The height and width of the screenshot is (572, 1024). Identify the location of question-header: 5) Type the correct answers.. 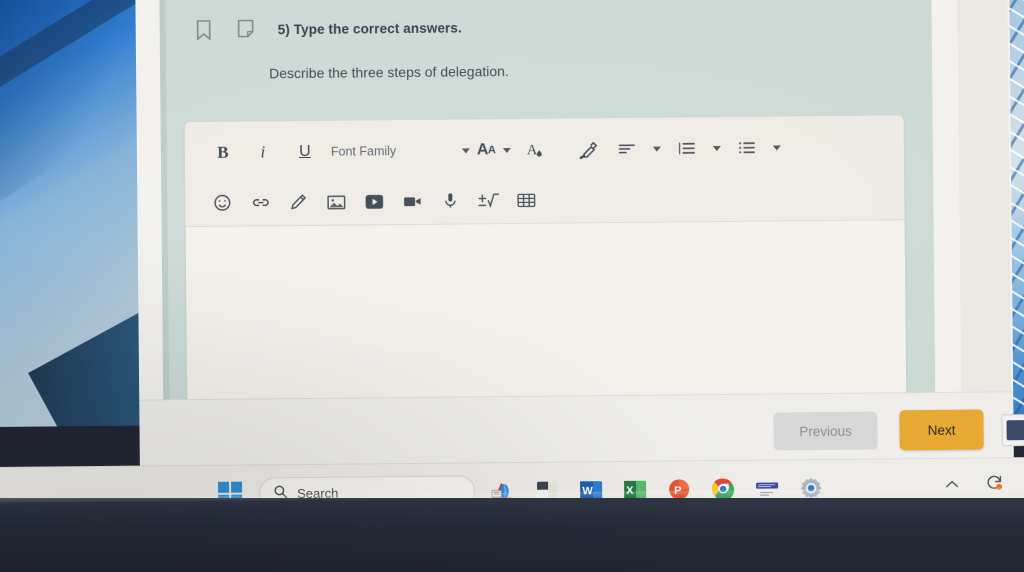
(328, 28).